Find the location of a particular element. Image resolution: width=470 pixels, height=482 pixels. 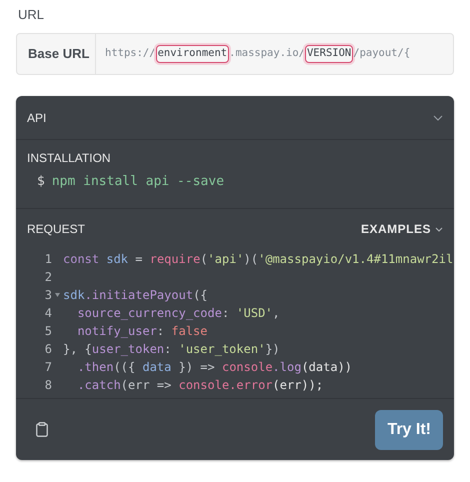

clipboard-icon is located at coordinates (42, 429).